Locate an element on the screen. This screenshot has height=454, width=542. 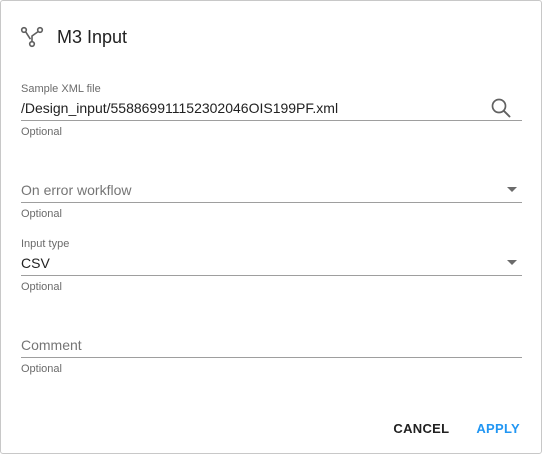
comment-hint: Optional is located at coordinates (41, 369).